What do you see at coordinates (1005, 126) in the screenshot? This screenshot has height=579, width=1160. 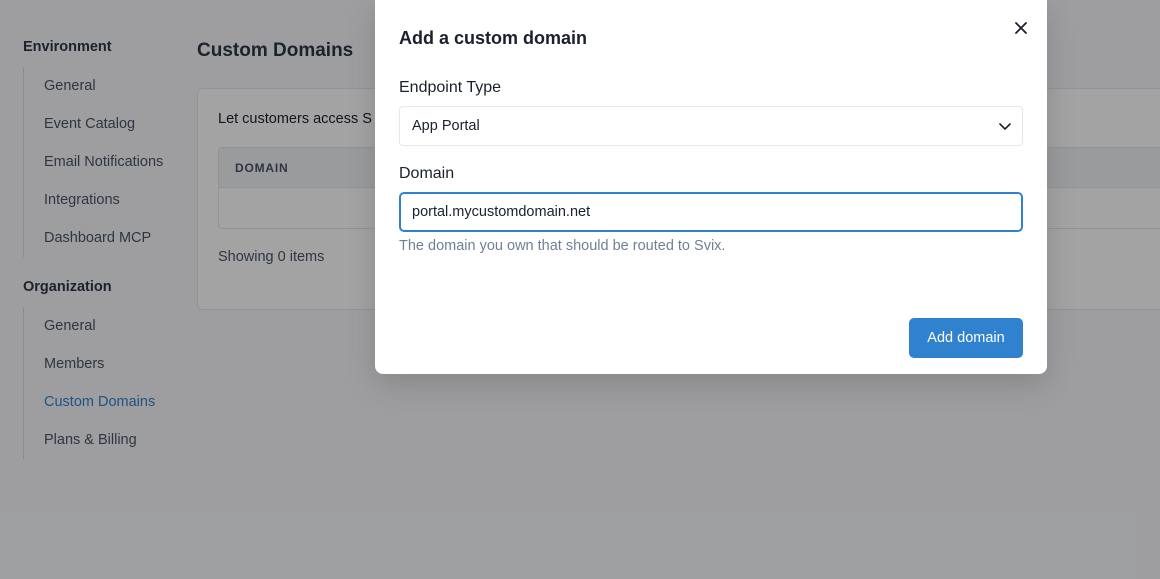 I see `chevron-down-icon` at bounding box center [1005, 126].